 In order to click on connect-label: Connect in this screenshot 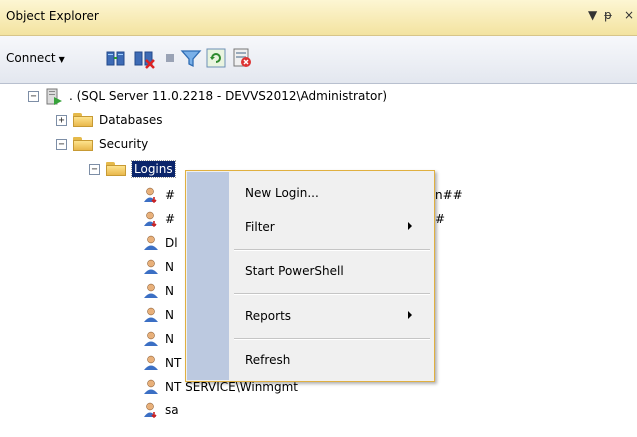, I will do `click(31, 58)`.